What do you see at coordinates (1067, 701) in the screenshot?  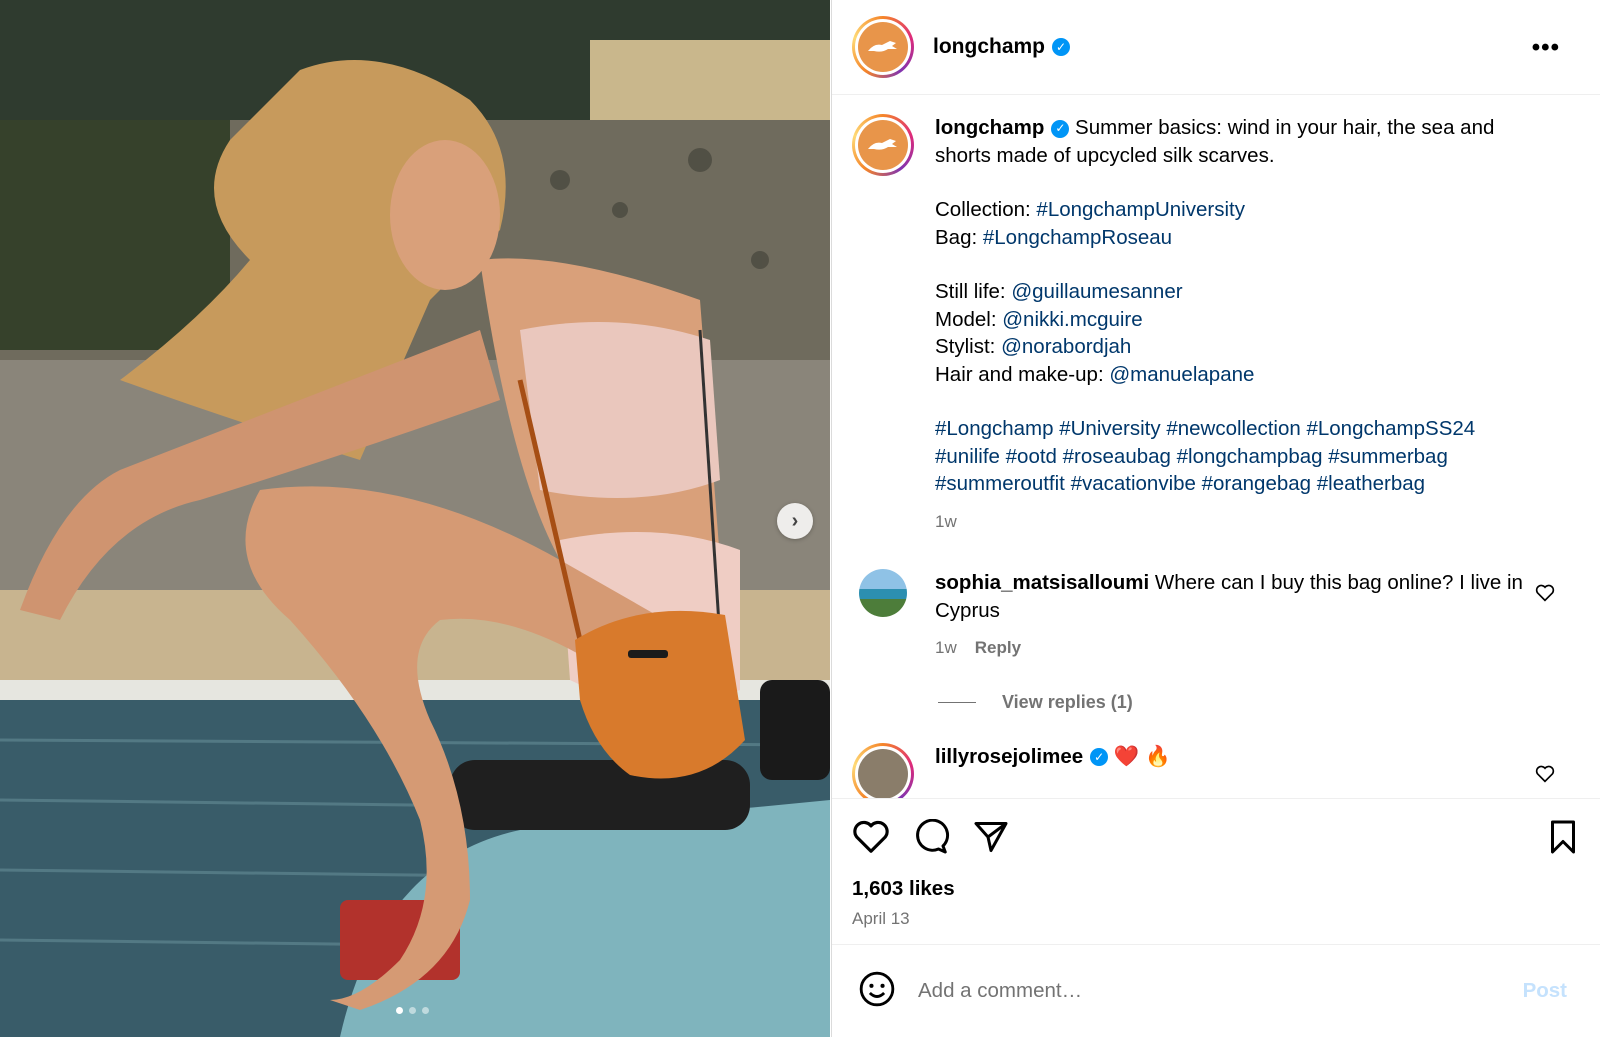 I see `view-replies-label: View replies (1)` at bounding box center [1067, 701].